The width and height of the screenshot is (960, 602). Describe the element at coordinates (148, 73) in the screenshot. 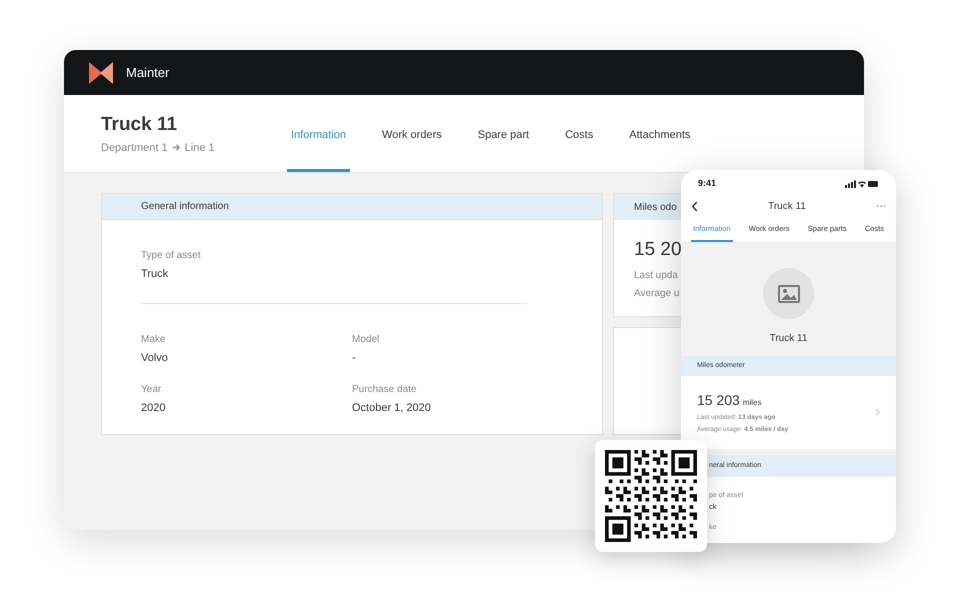

I see `app-name: Mainter` at that location.